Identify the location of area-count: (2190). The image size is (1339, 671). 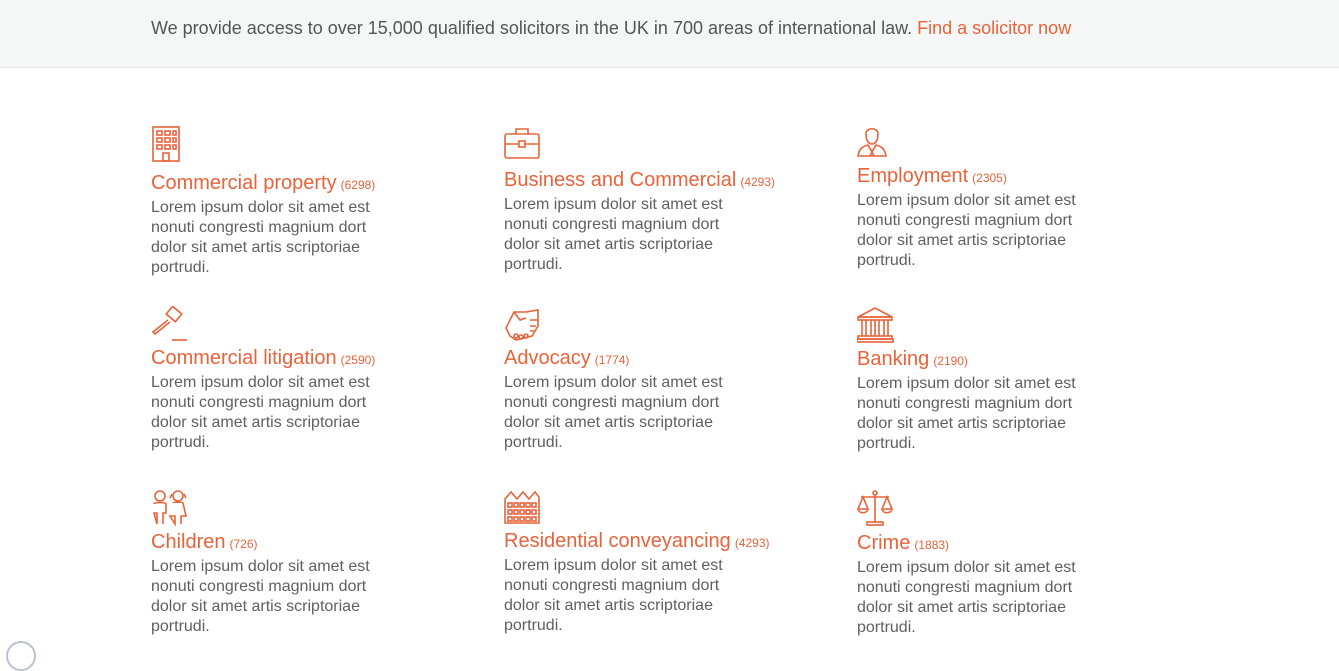
(950, 361).